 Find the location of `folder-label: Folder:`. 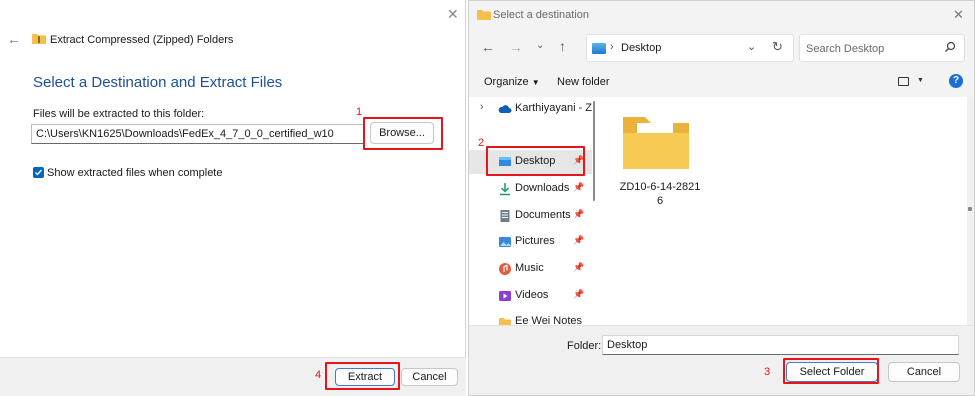

folder-label: Folder: is located at coordinates (584, 346).